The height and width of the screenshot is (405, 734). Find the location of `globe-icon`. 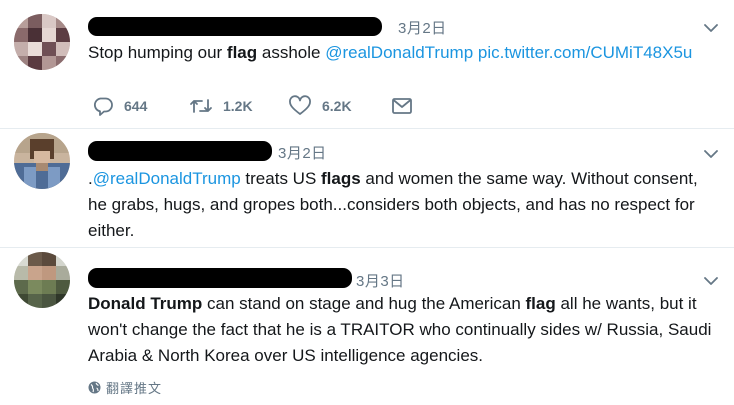

globe-icon is located at coordinates (94, 387).